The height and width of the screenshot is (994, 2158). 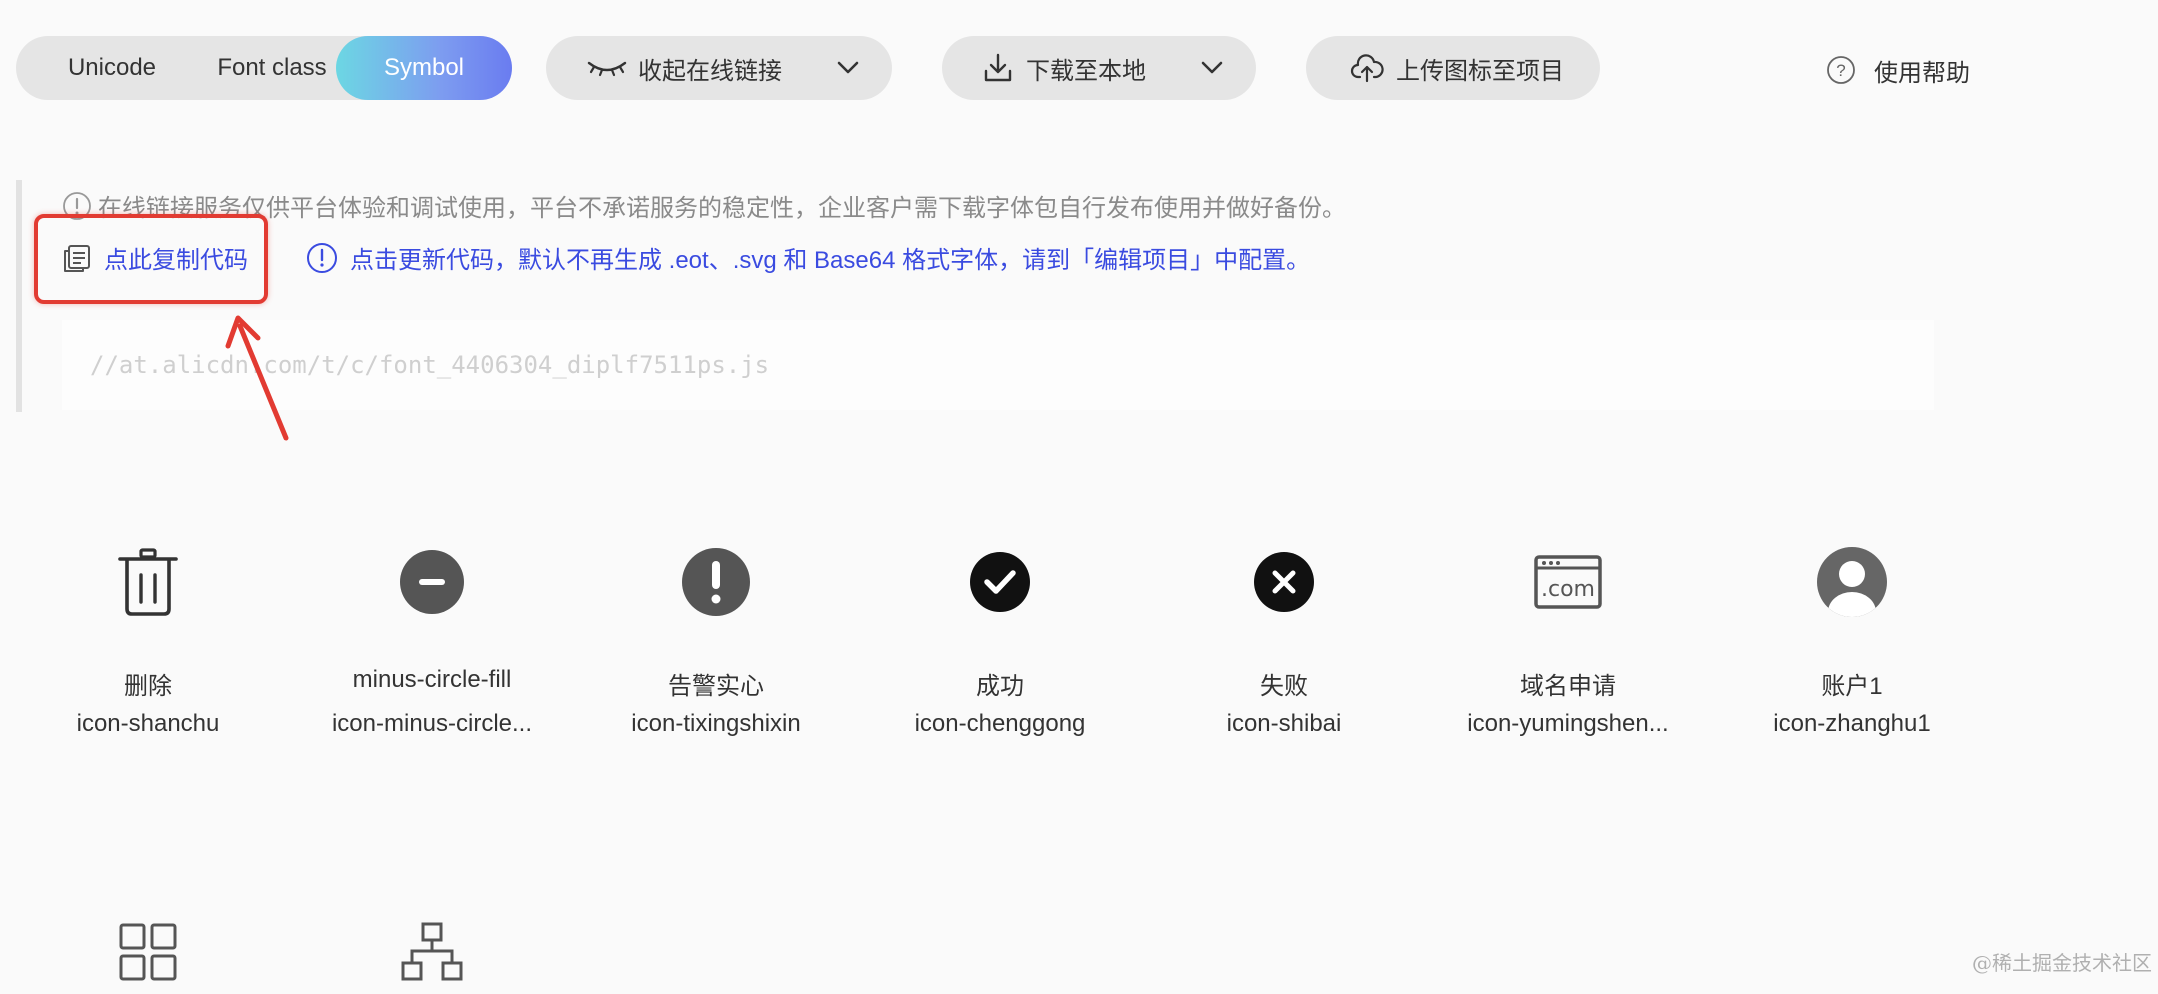 What do you see at coordinates (112, 68) in the screenshot?
I see `tab-unicode: Unicode` at bounding box center [112, 68].